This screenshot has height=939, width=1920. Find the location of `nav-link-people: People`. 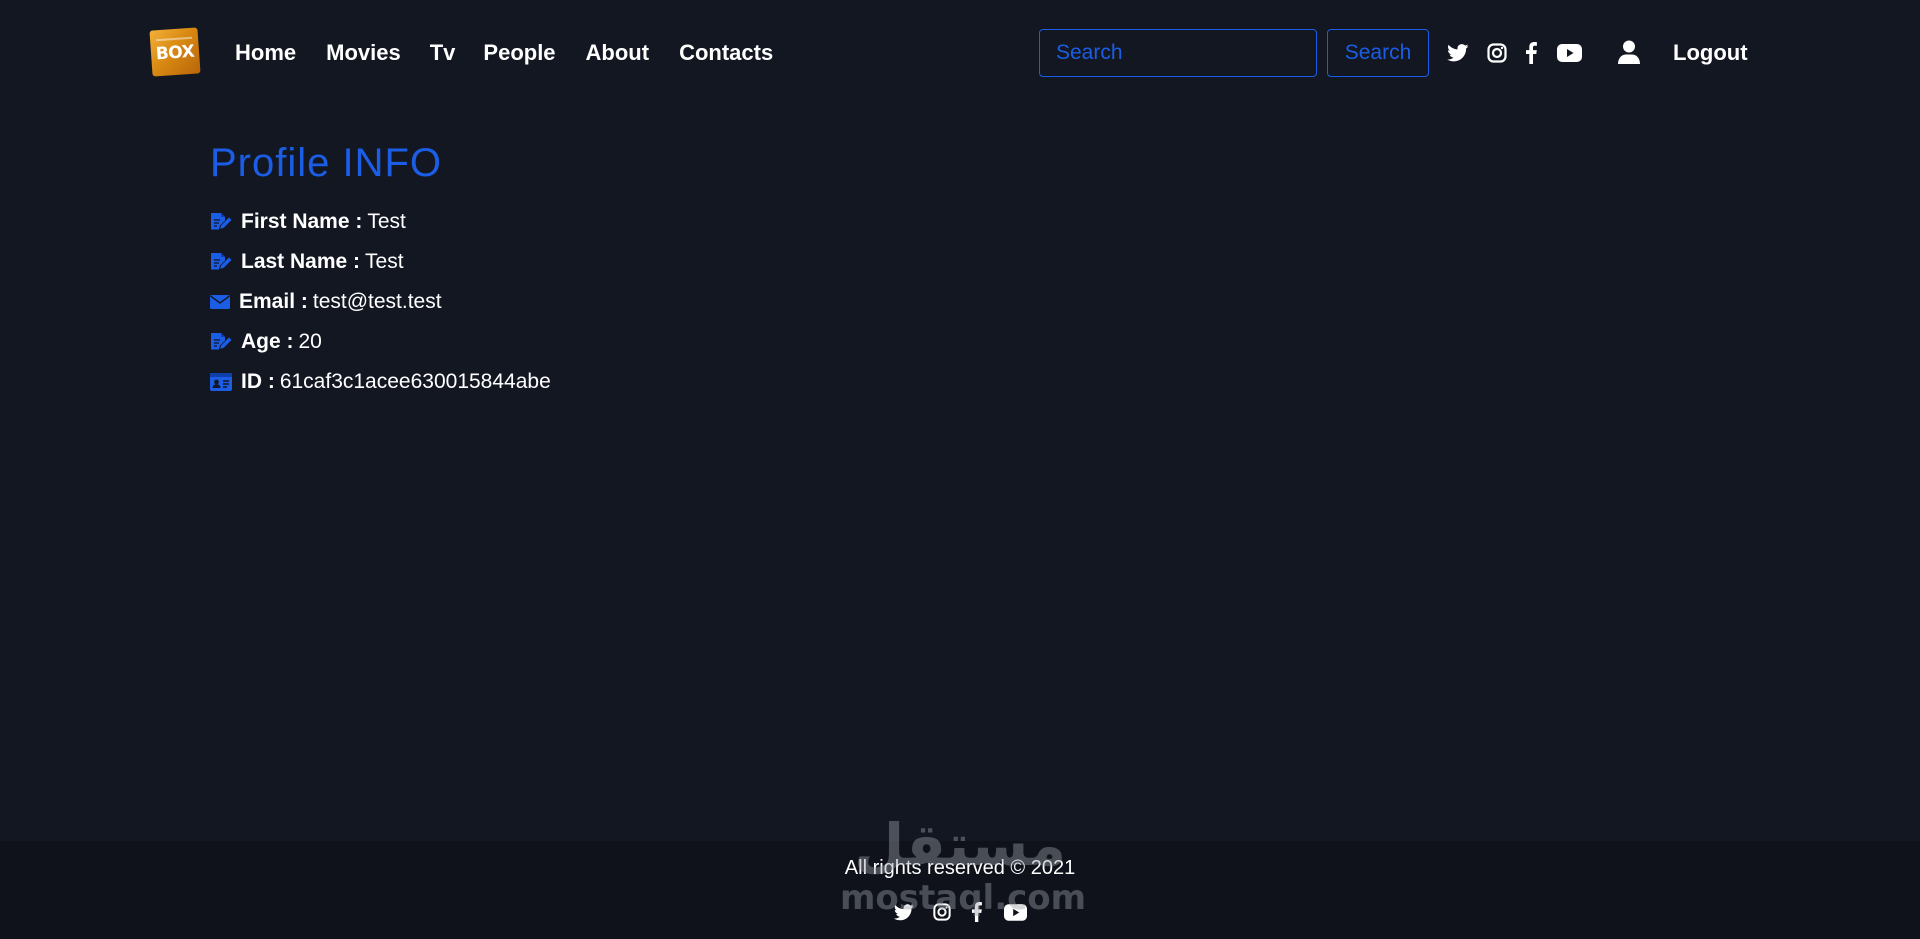

nav-link-people: People is located at coordinates (519, 52).